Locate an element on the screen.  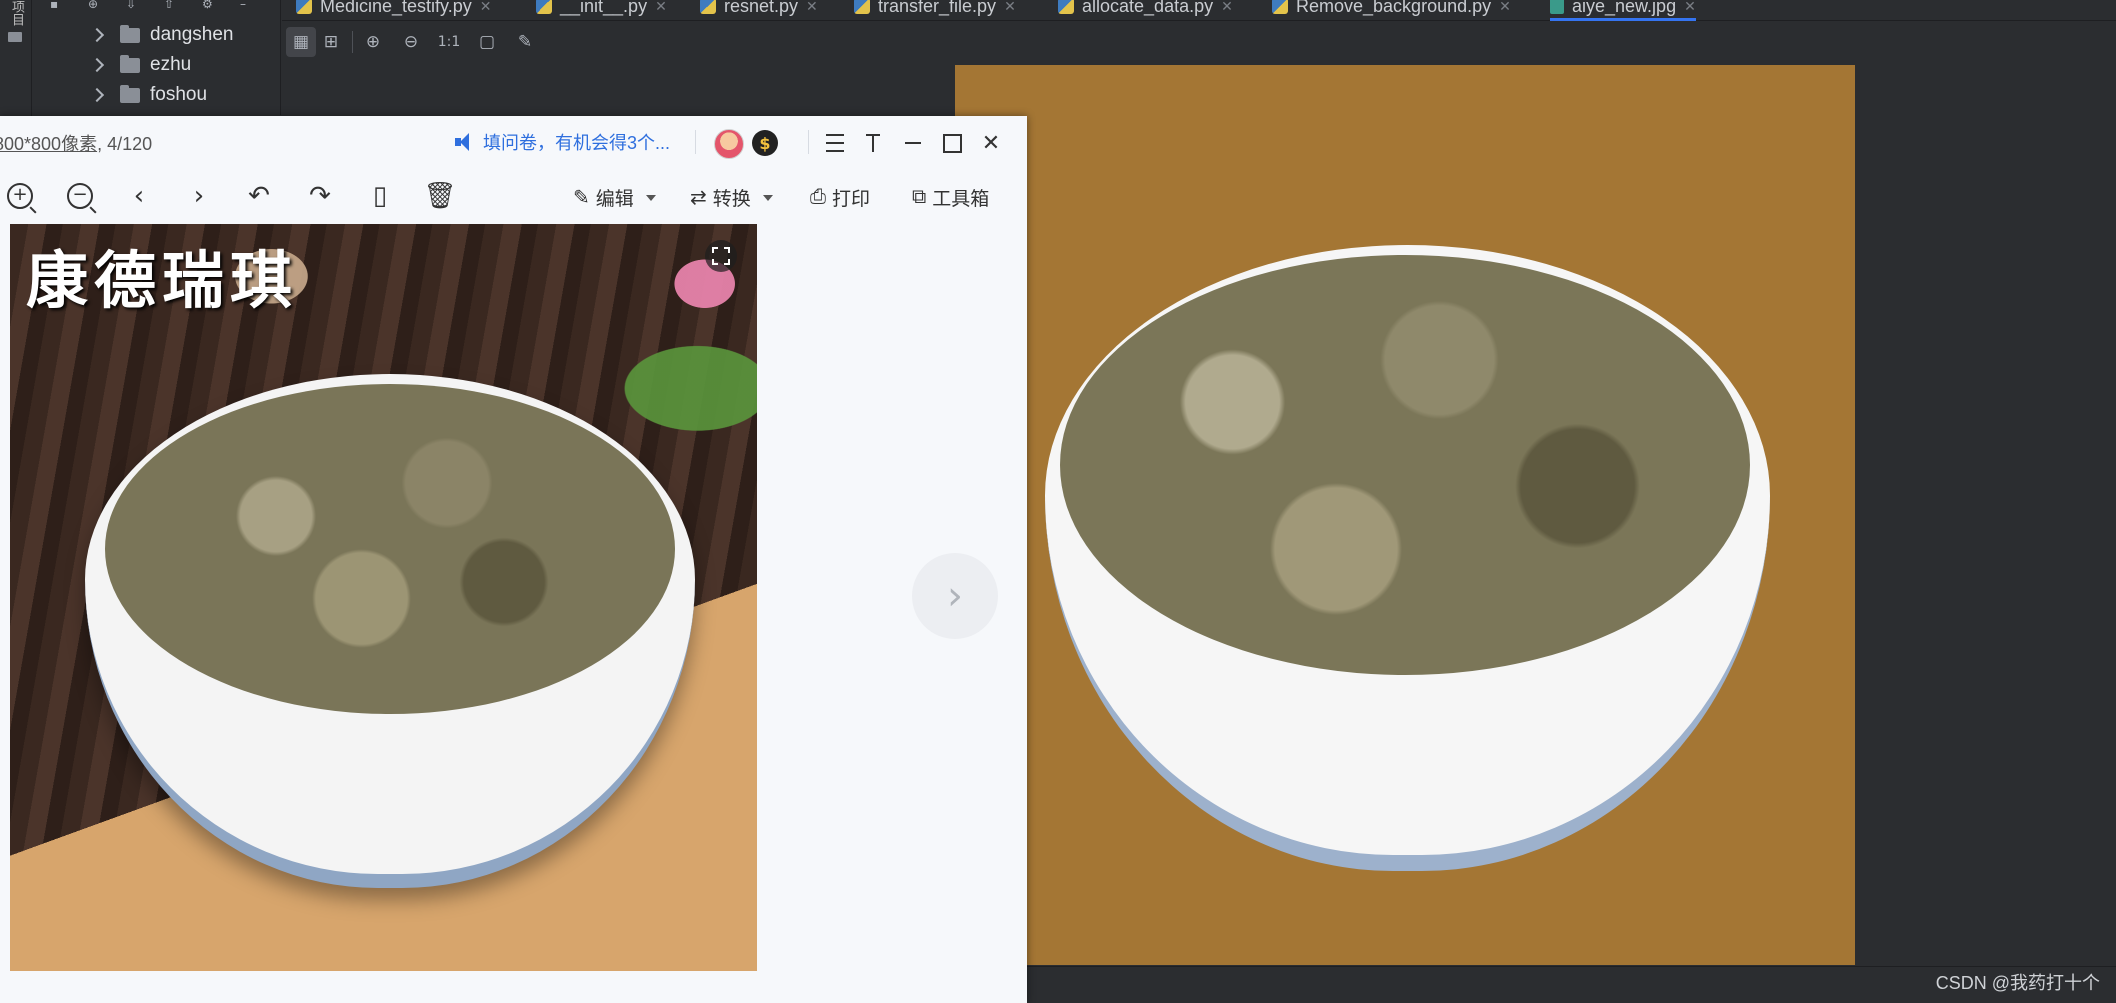
tree-item-label: ezhu is located at coordinates (171, 64).